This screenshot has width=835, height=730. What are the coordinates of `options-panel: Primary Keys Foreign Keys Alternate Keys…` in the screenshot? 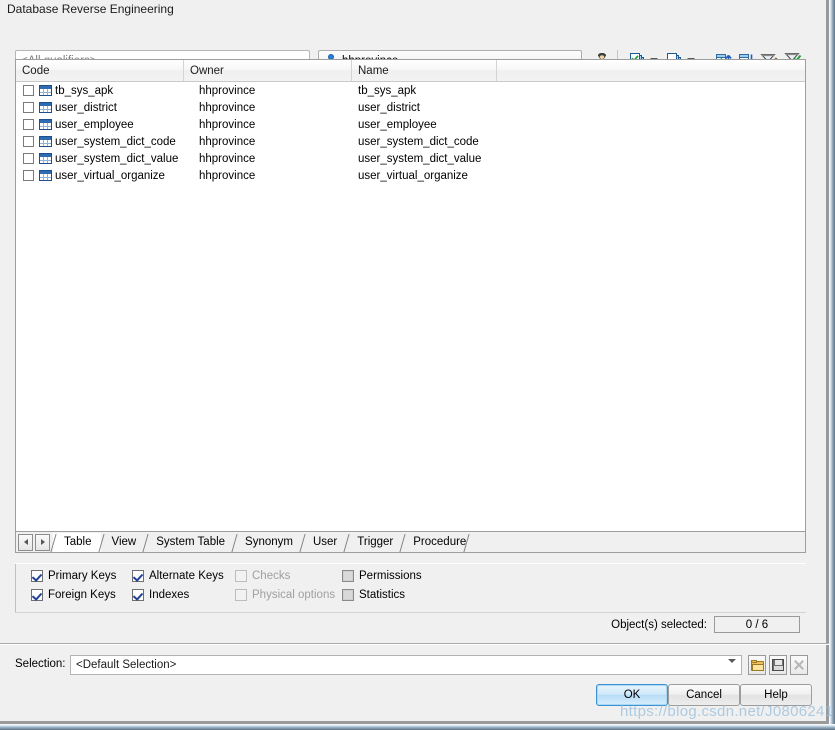 It's located at (410, 601).